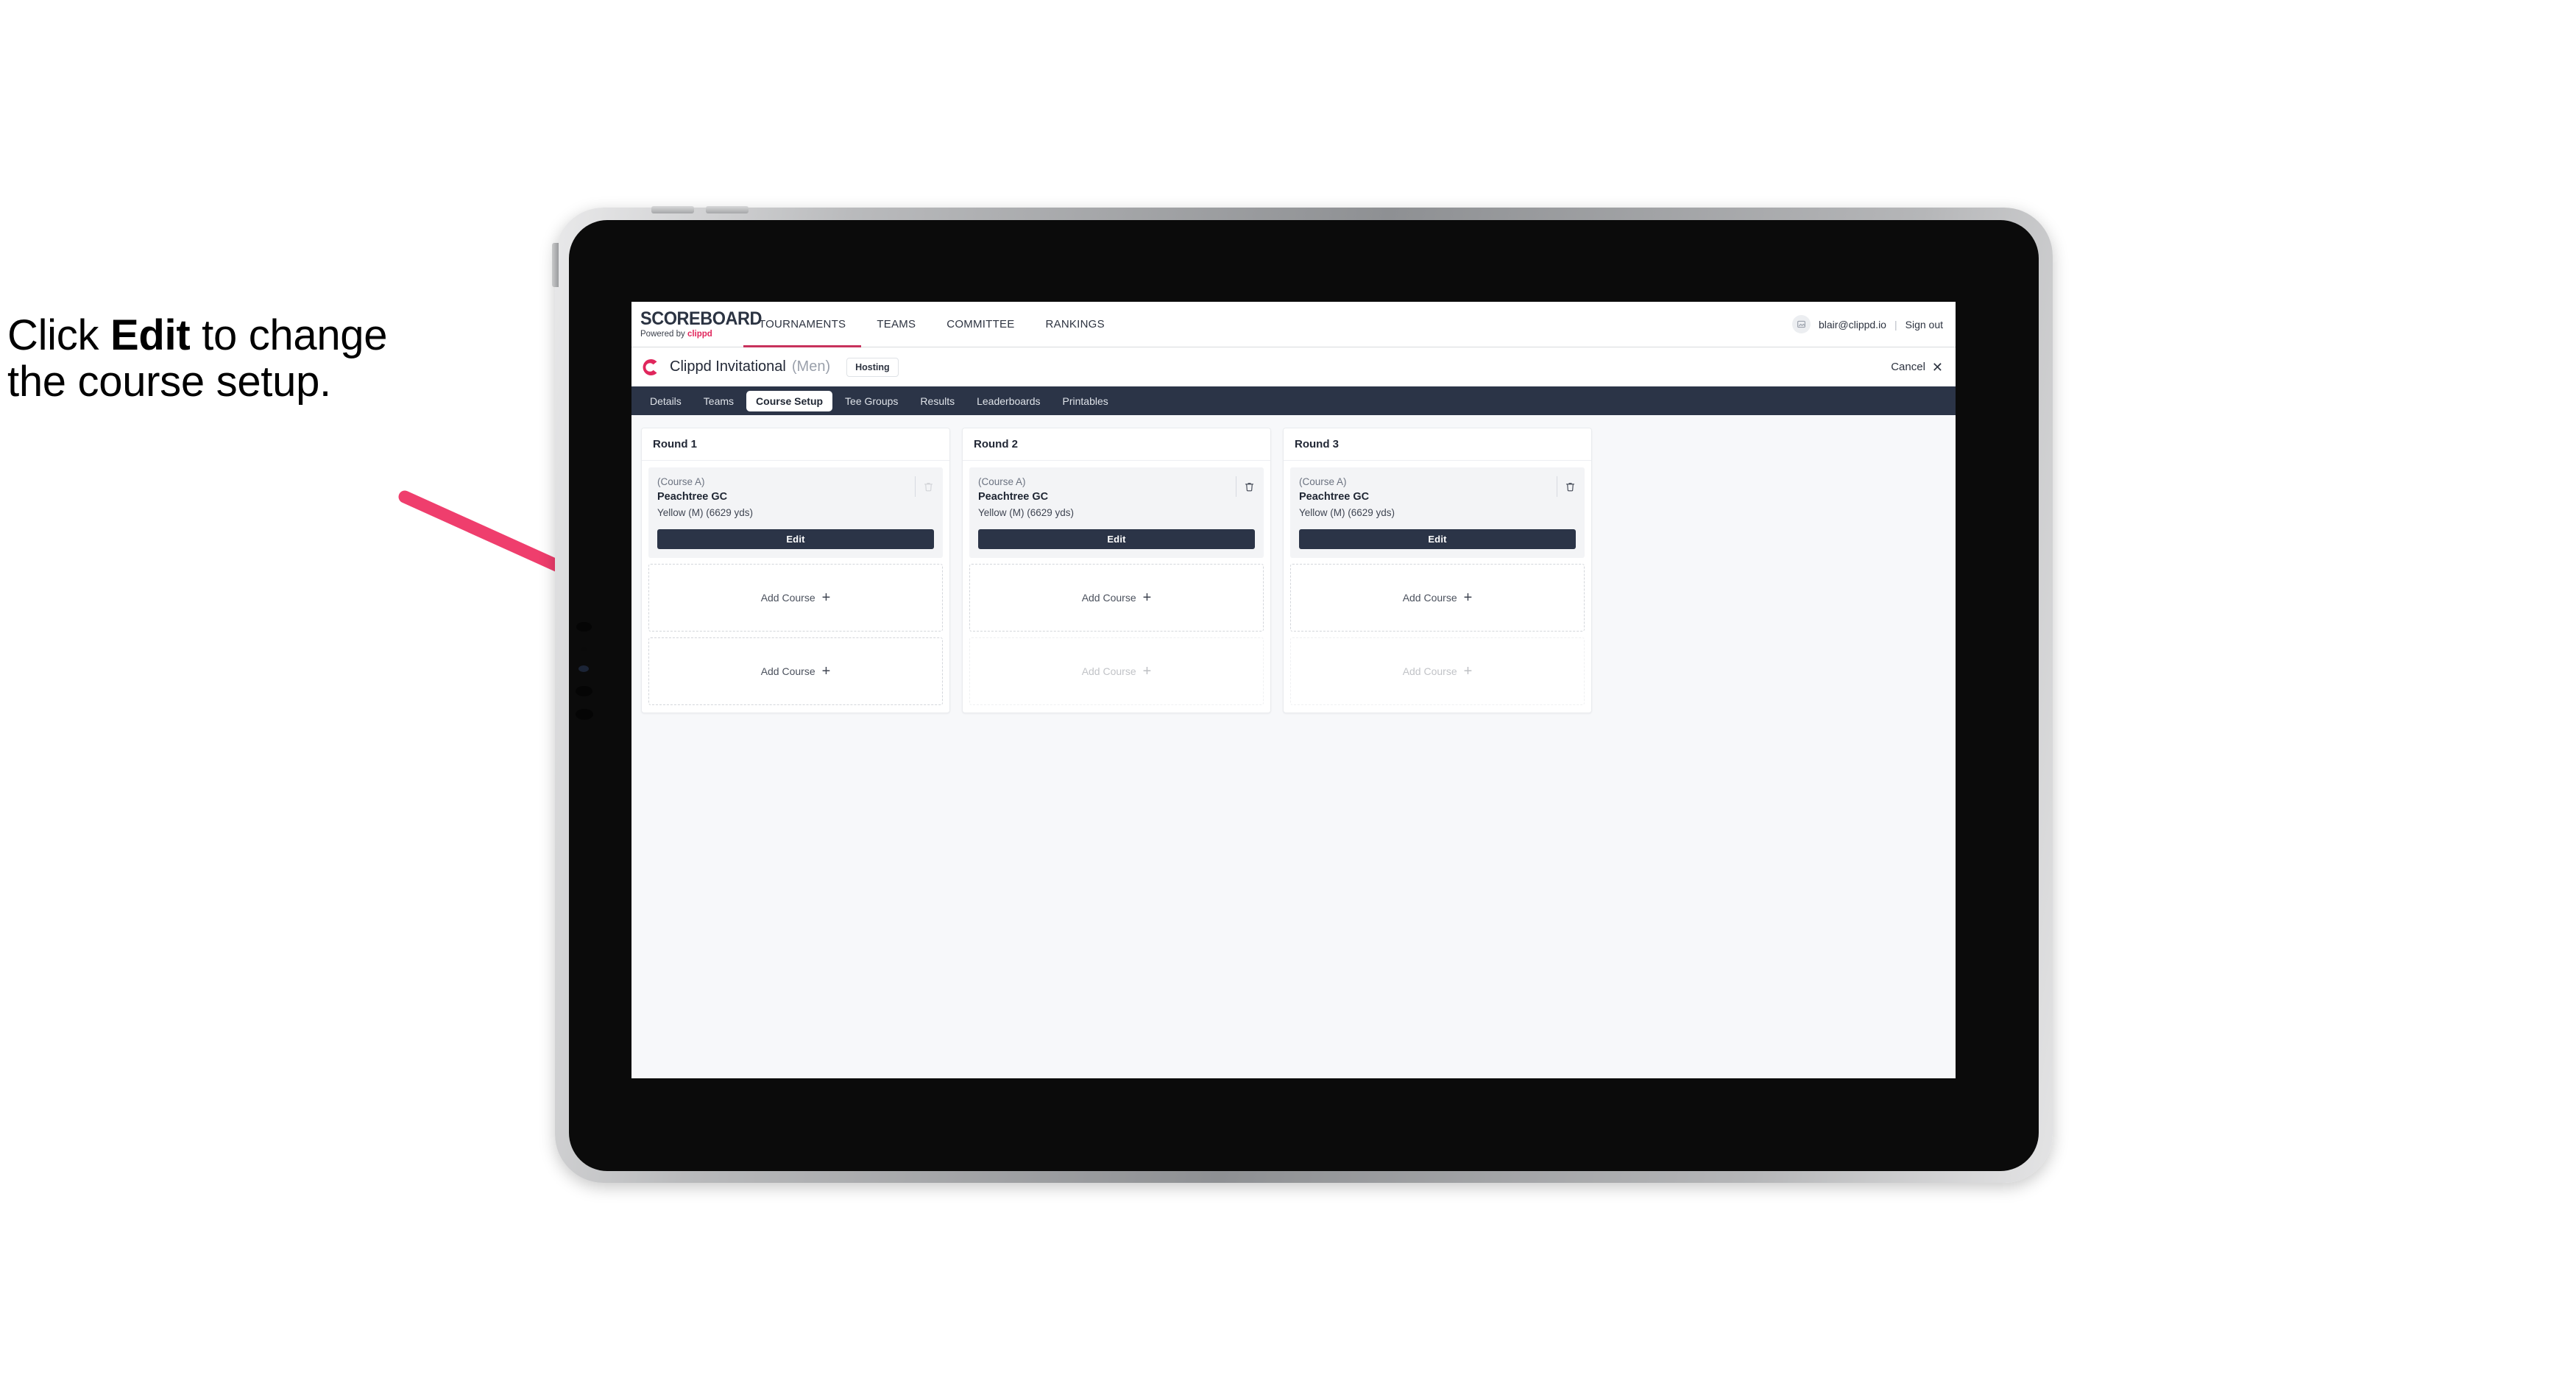 The width and height of the screenshot is (2576, 1386). What do you see at coordinates (584, 649) in the screenshot?
I see `bezel-sensor-dot` at bounding box center [584, 649].